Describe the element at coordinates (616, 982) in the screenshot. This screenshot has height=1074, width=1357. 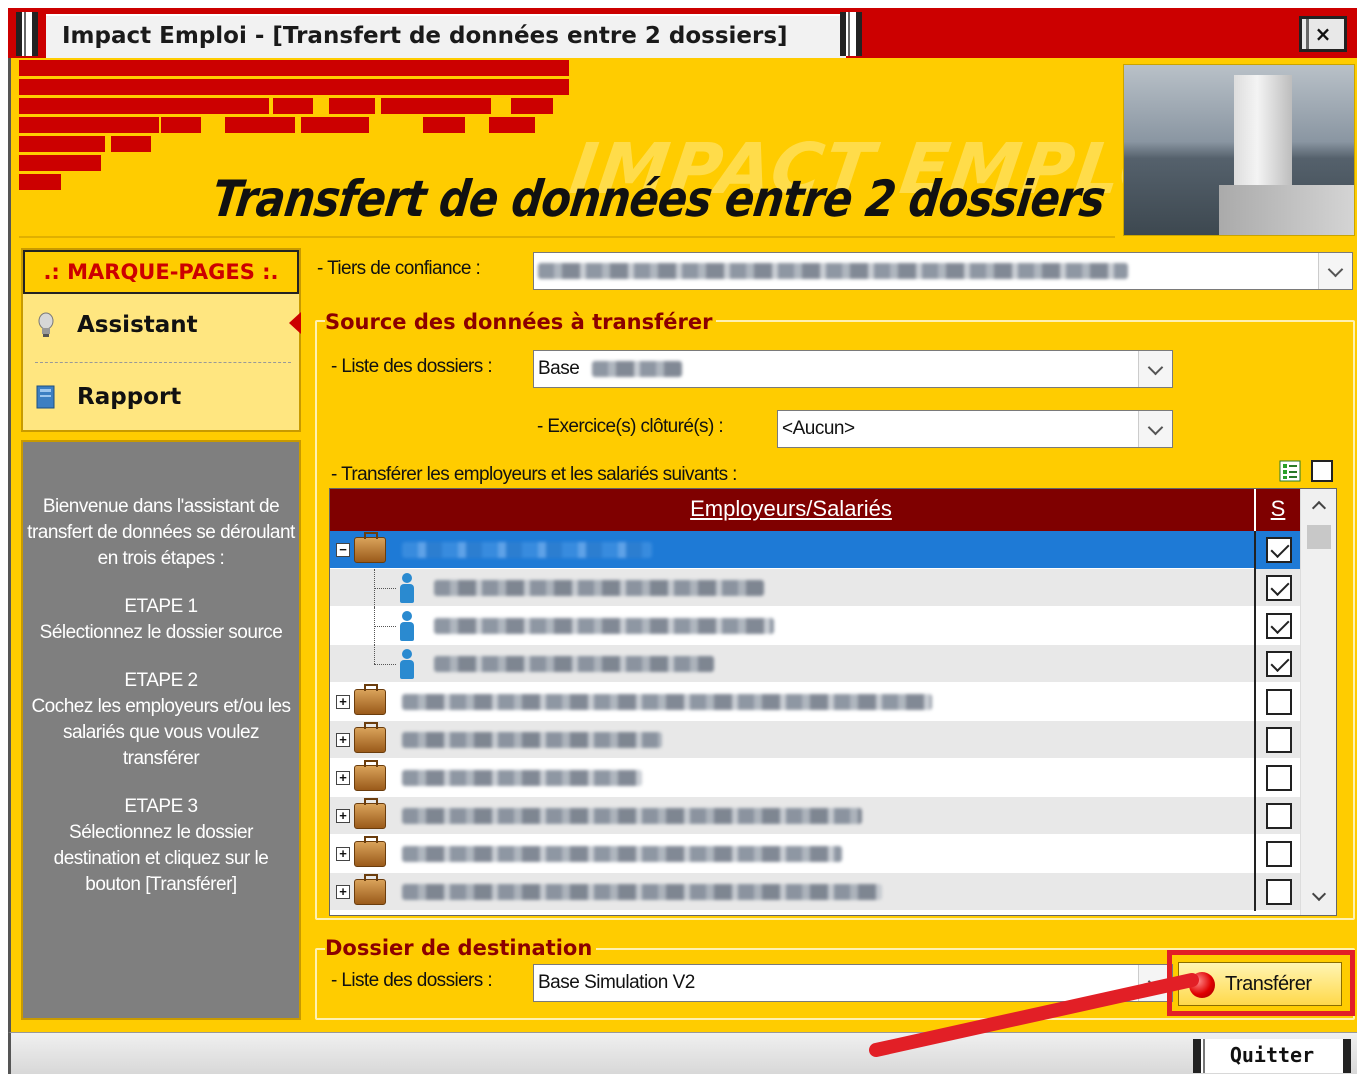
I see `destination-dossier-value: Base Simulation V2` at that location.